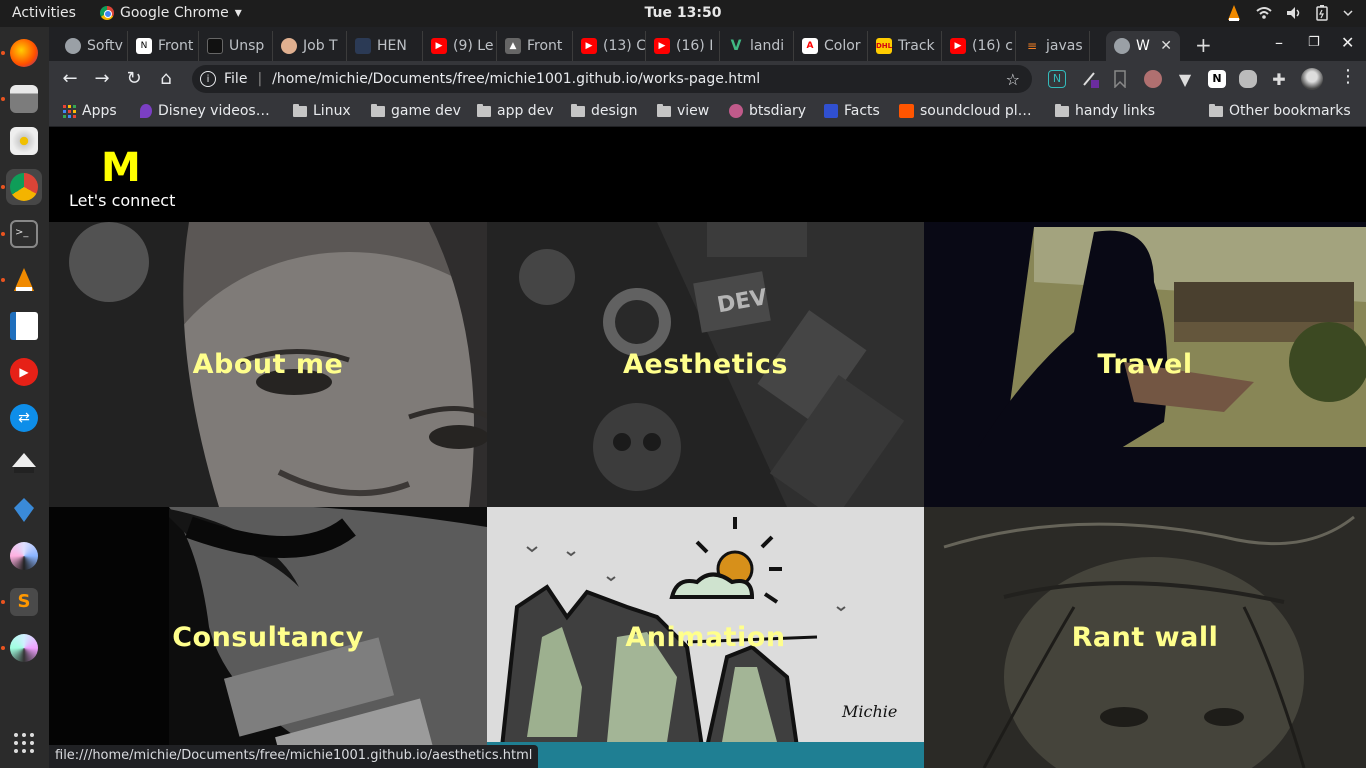 The image size is (1366, 768). I want to click on bookmark-folder-linux: Linux, so click(322, 111).